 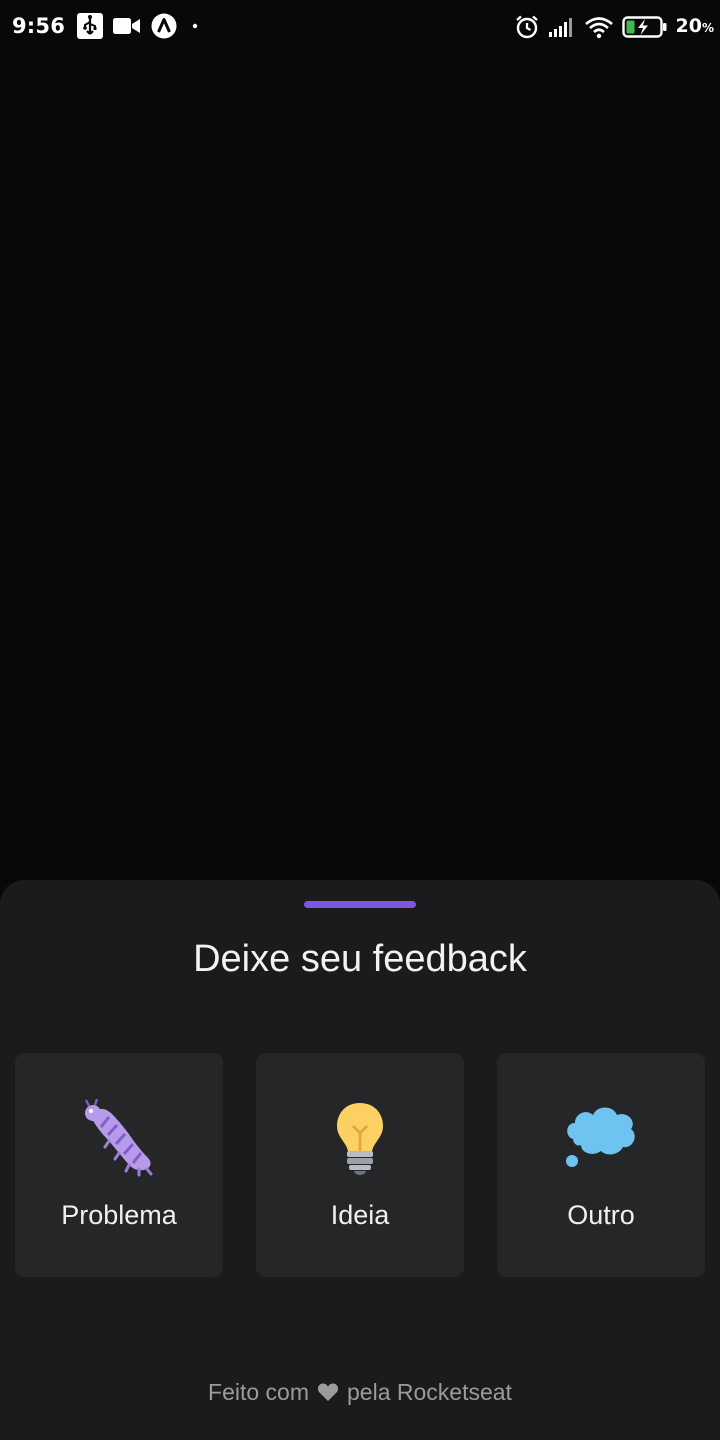 I want to click on status-bar-right: 20%, so click(x=614, y=27).